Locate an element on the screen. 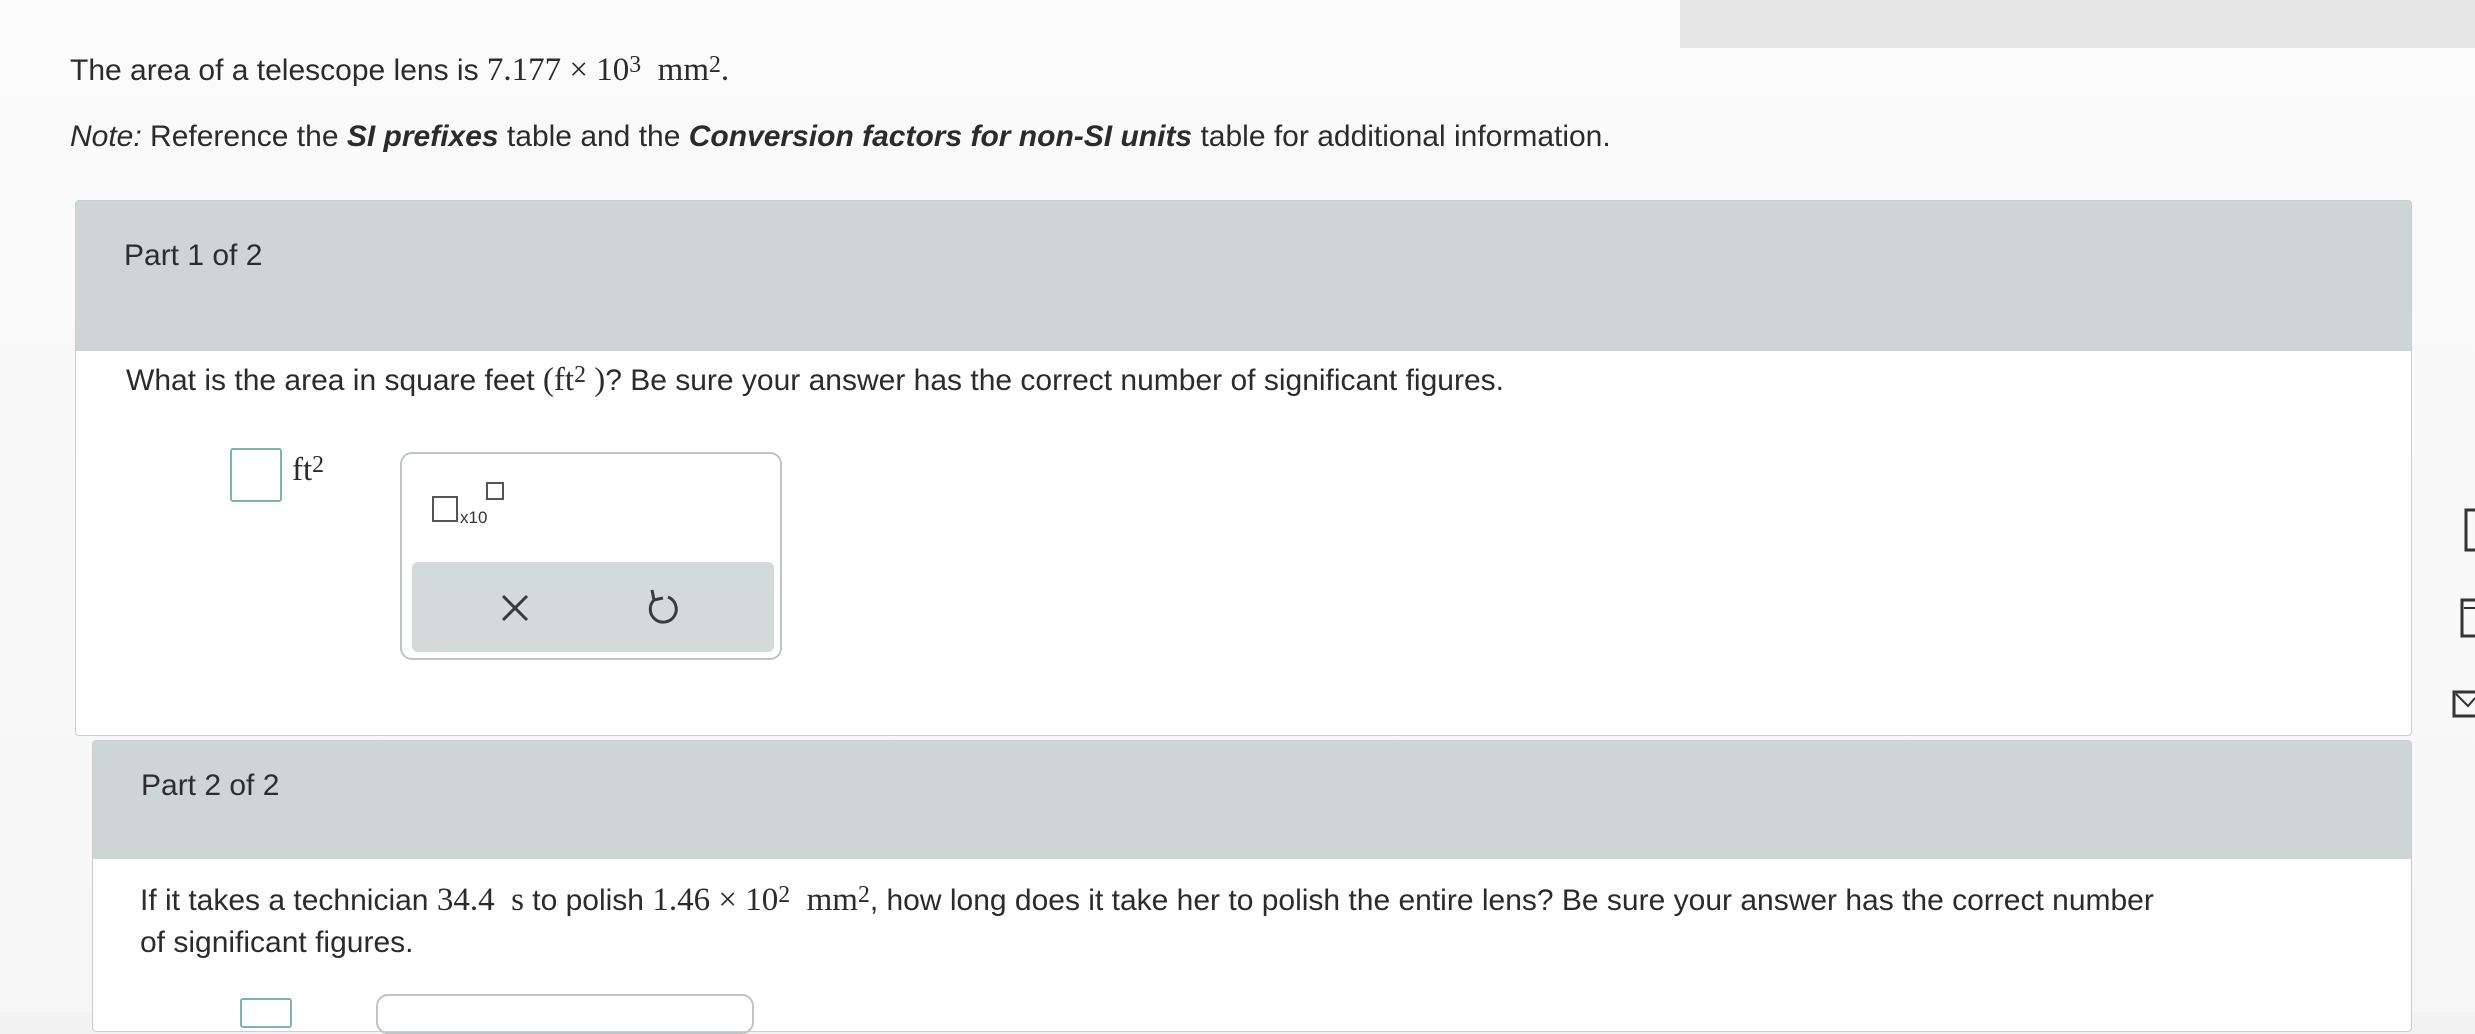 The image size is (2475, 1034). note-text-2: table and the is located at coordinates (593, 136).